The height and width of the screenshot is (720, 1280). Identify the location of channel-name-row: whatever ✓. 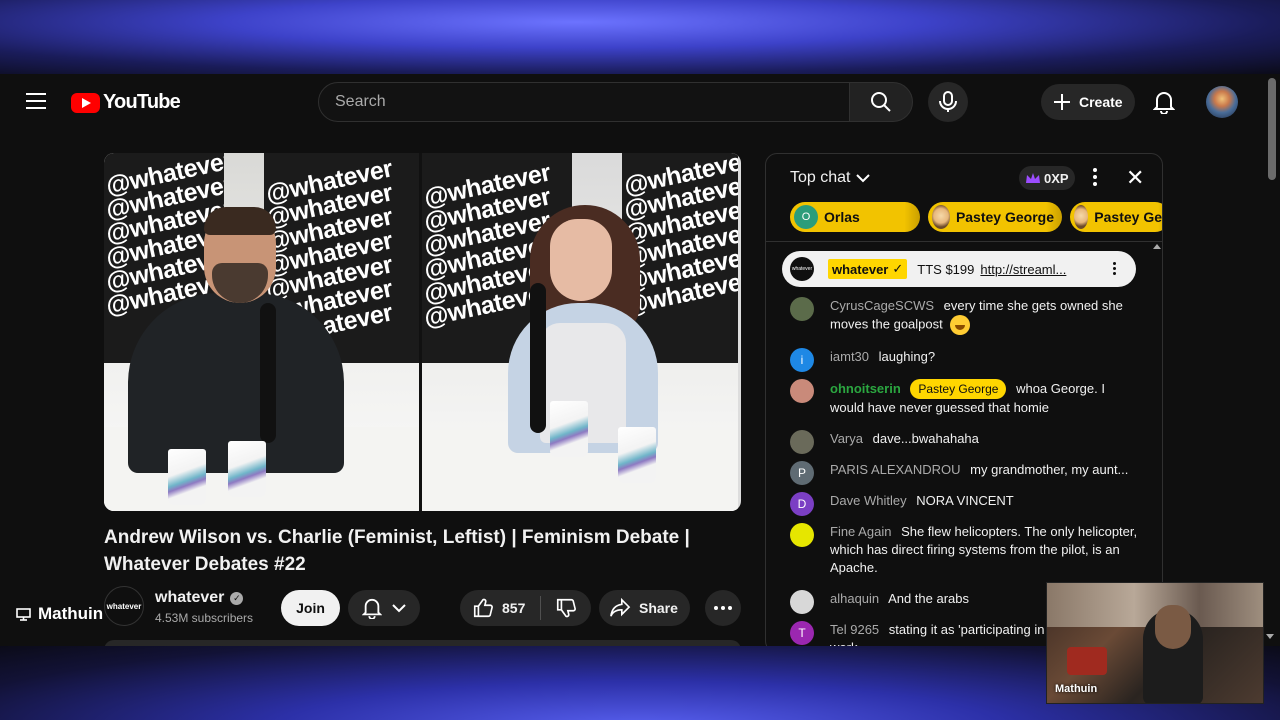
(199, 598).